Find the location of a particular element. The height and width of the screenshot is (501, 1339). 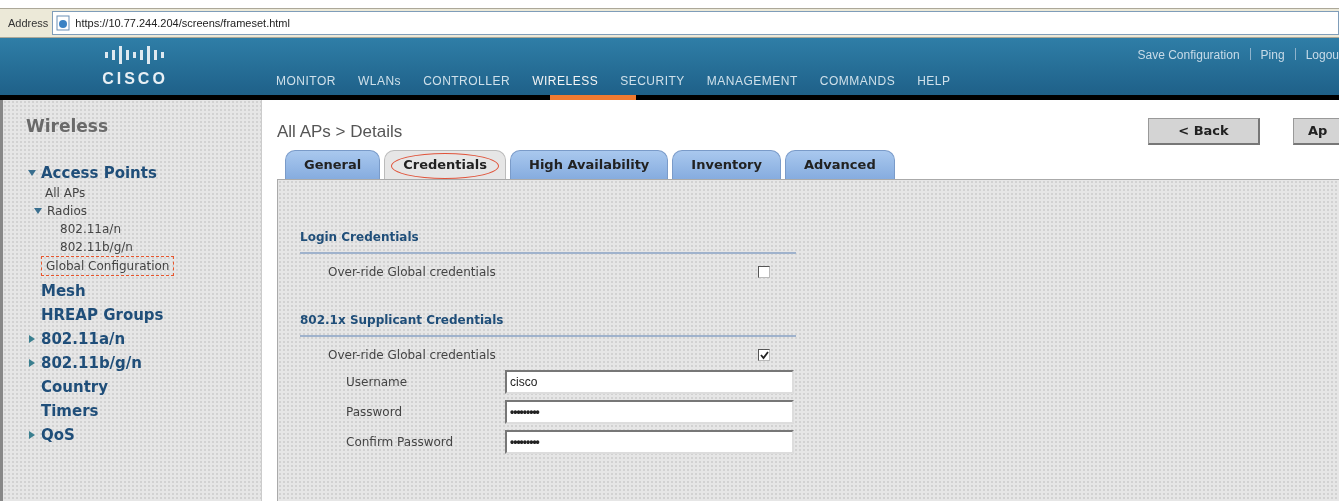

nav-tab: WLANs is located at coordinates (379, 81).